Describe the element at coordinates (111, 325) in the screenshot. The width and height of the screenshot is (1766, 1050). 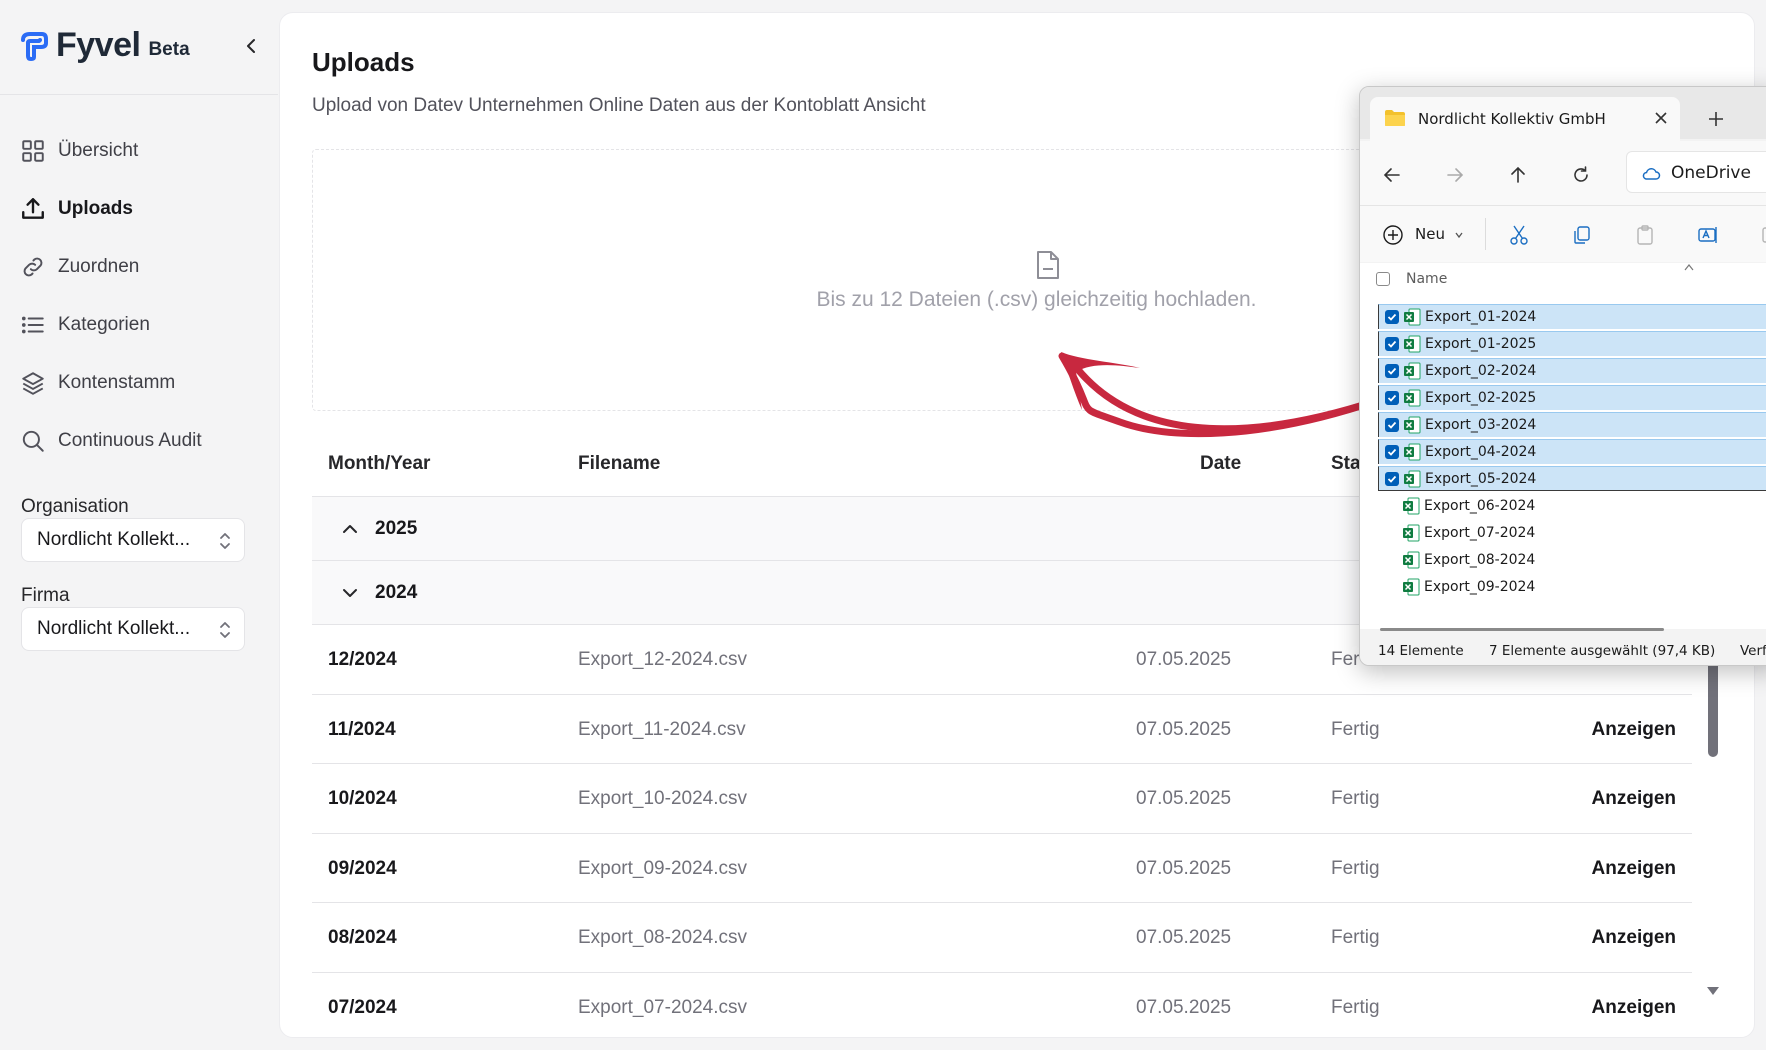
I see `sidebar-item-kategorien: Kategorien` at that location.